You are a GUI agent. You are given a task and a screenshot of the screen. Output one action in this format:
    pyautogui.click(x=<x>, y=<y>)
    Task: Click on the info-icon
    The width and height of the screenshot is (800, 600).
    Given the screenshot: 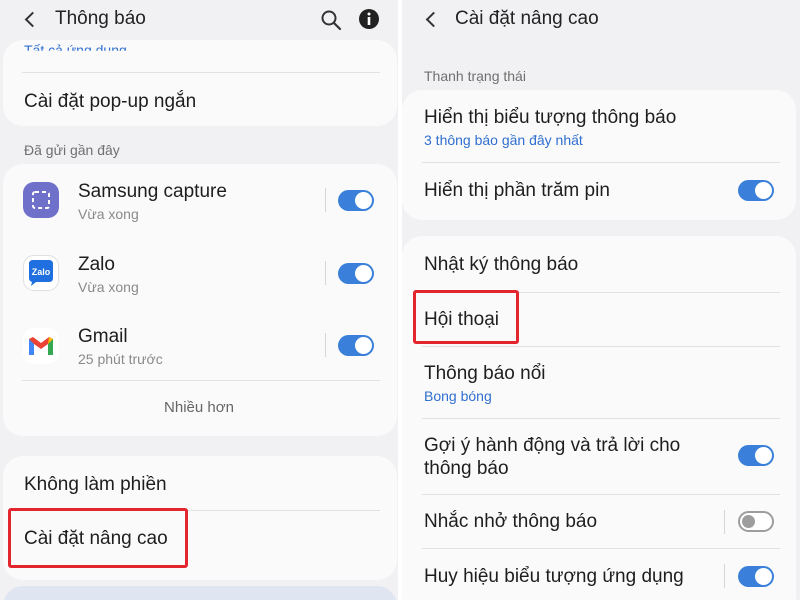 What is the action you would take?
    pyautogui.click(x=369, y=19)
    